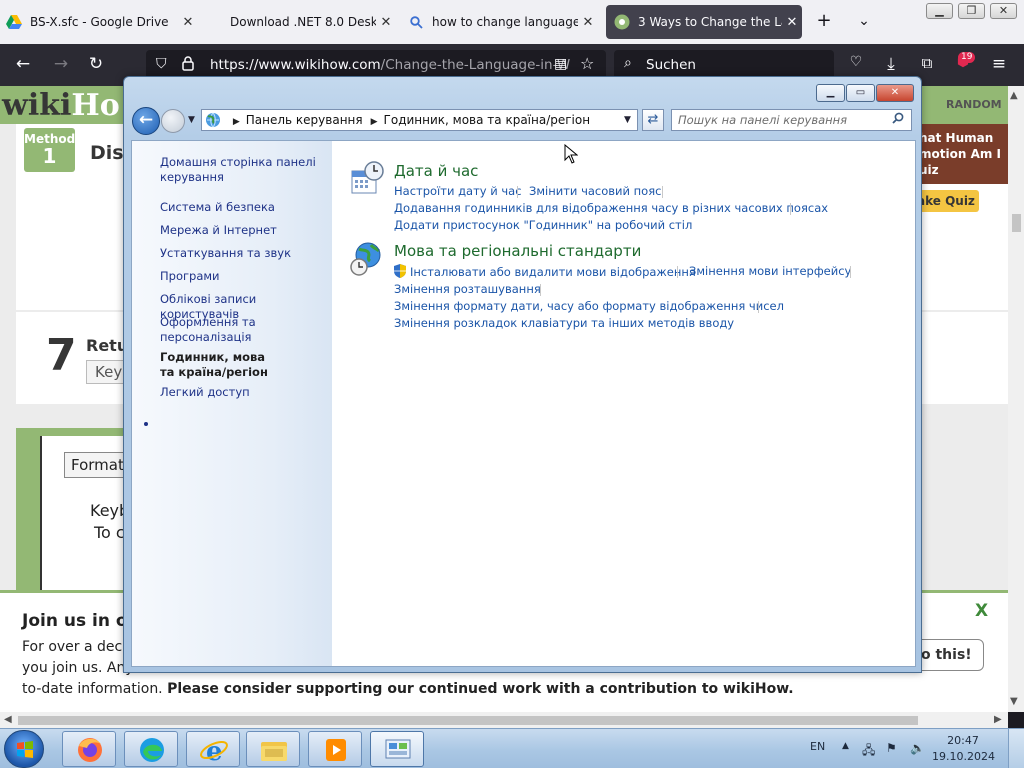 The image size is (1024, 768). Describe the element at coordinates (161, 64) in the screenshot. I see `tracking-shield-icon: ⛉` at that location.